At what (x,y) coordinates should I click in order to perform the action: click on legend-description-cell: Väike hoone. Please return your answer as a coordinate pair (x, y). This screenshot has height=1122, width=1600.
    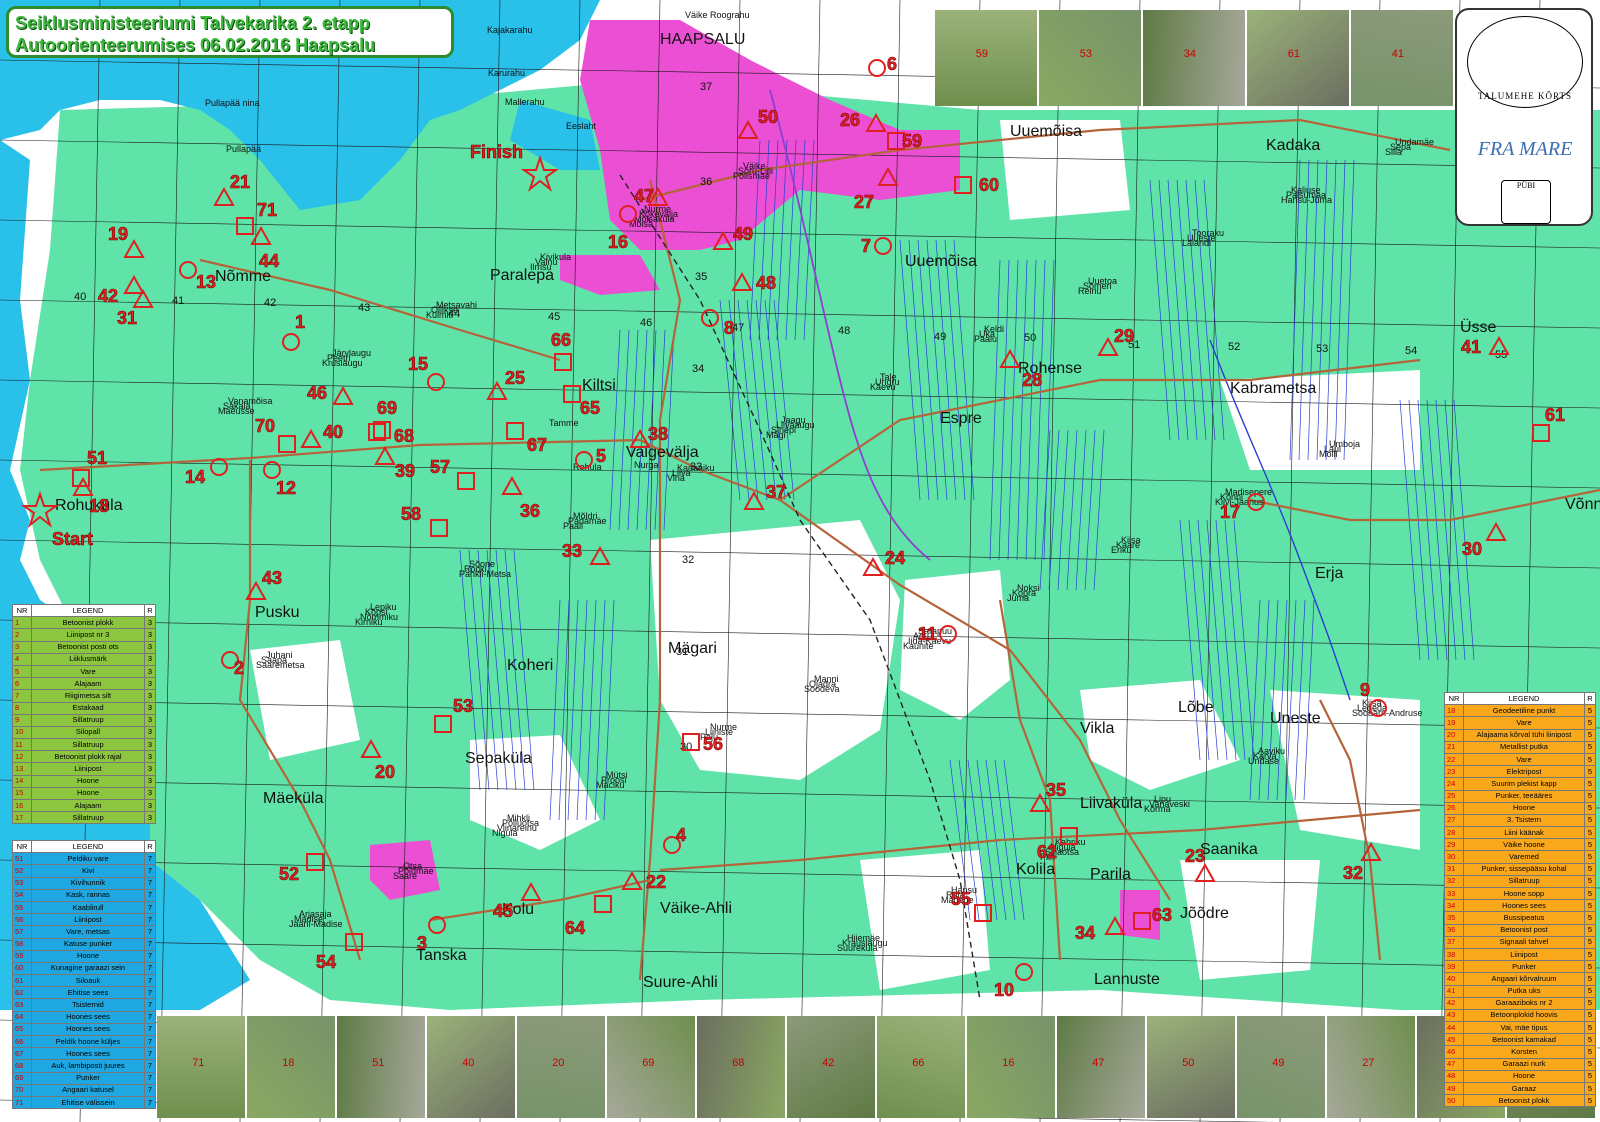
    Looking at the image, I should click on (1524, 845).